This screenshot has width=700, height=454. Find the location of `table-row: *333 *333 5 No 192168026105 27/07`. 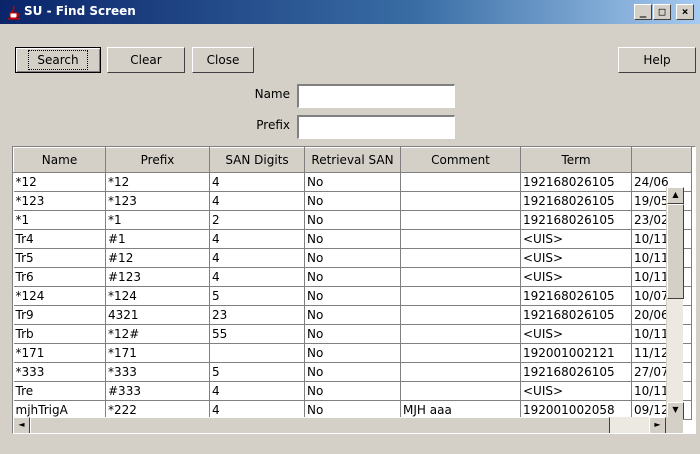

table-row: *333 *333 5 No 192168026105 27/07 is located at coordinates (352, 372).